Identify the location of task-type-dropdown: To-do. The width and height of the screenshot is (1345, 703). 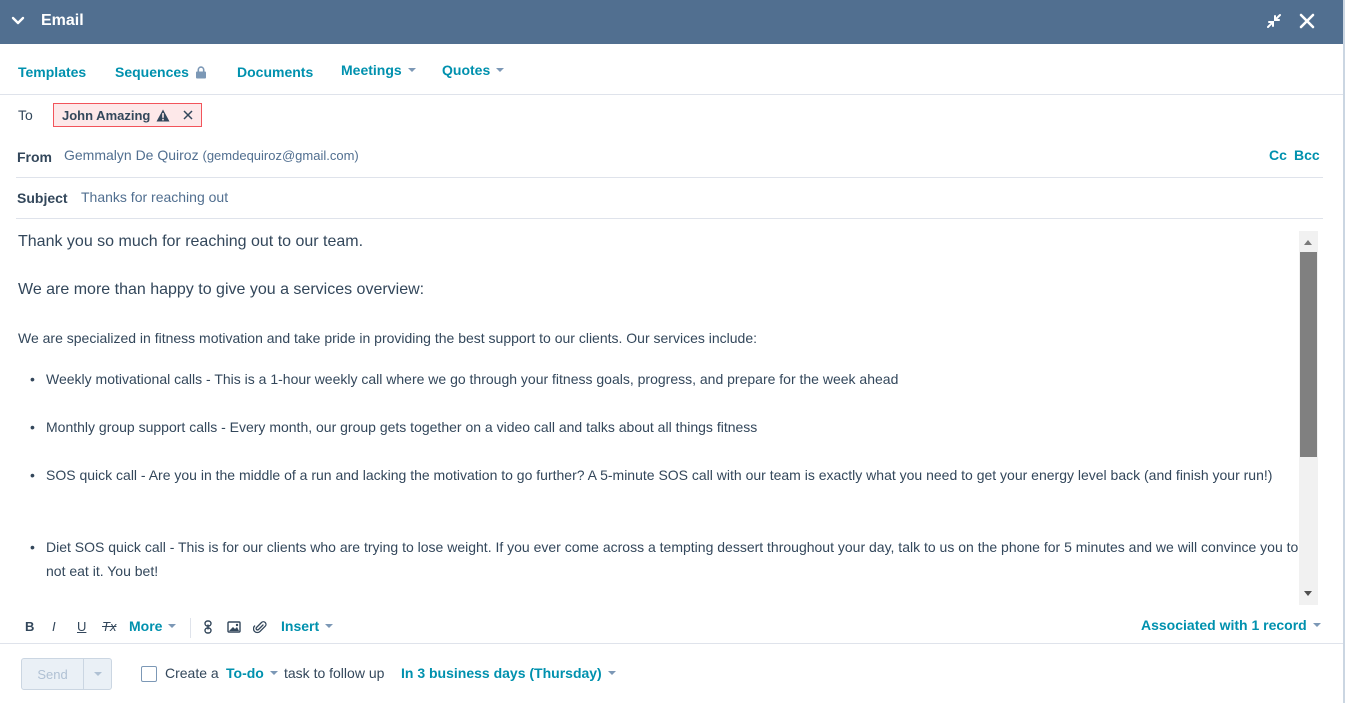
(252, 673).